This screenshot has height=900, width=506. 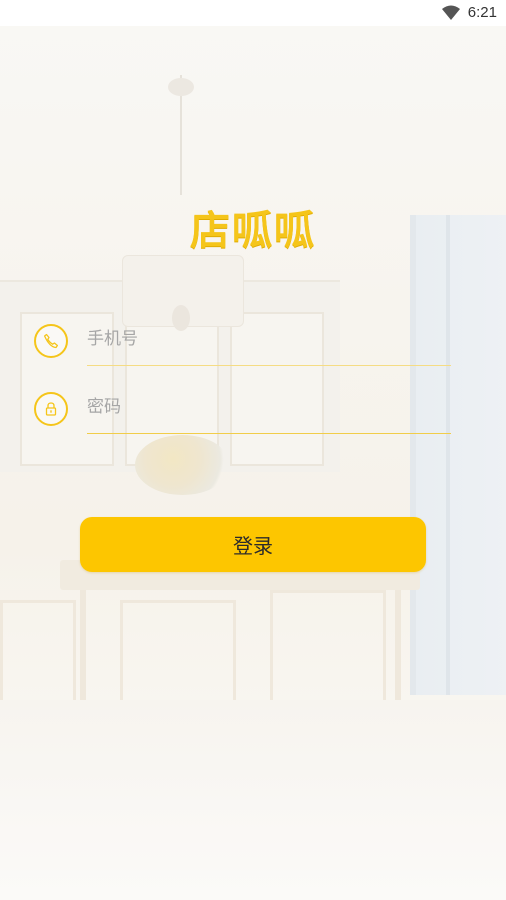 I want to click on phone-underline, so click(x=269, y=365).